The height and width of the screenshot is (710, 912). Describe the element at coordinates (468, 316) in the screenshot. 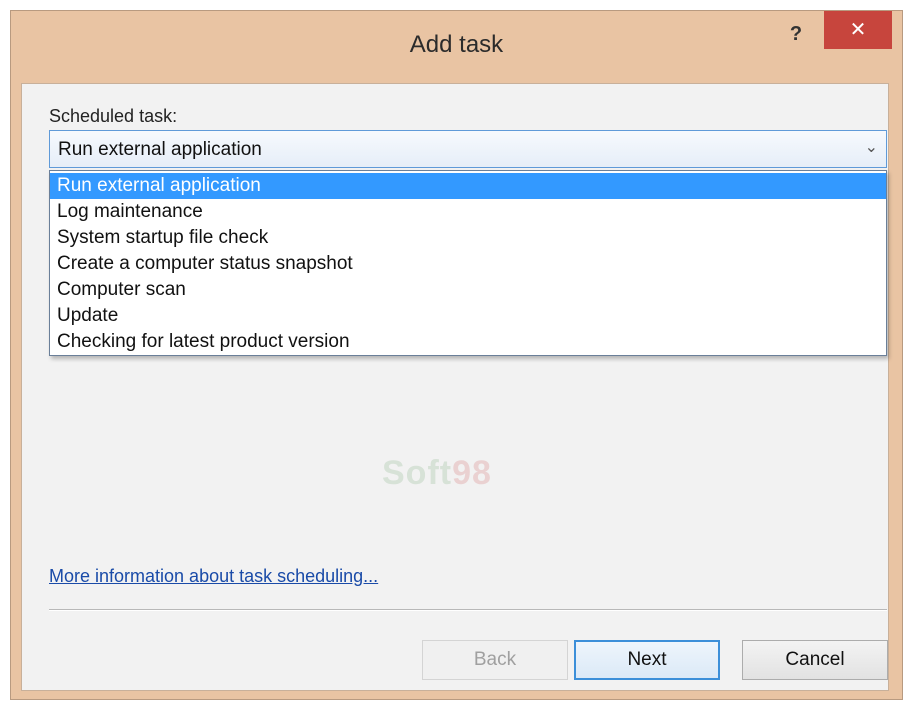

I see `option-update: Update` at that location.